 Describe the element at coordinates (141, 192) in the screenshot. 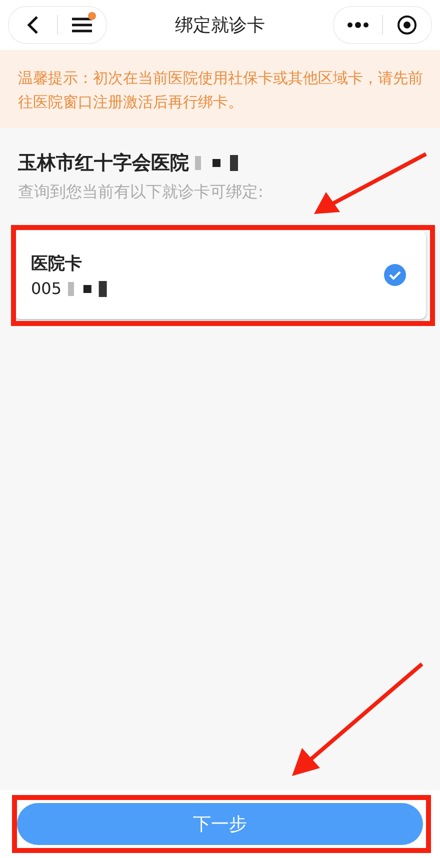

I see `subtitle: 查询到您当前有以下就诊卡可绑定:` at that location.